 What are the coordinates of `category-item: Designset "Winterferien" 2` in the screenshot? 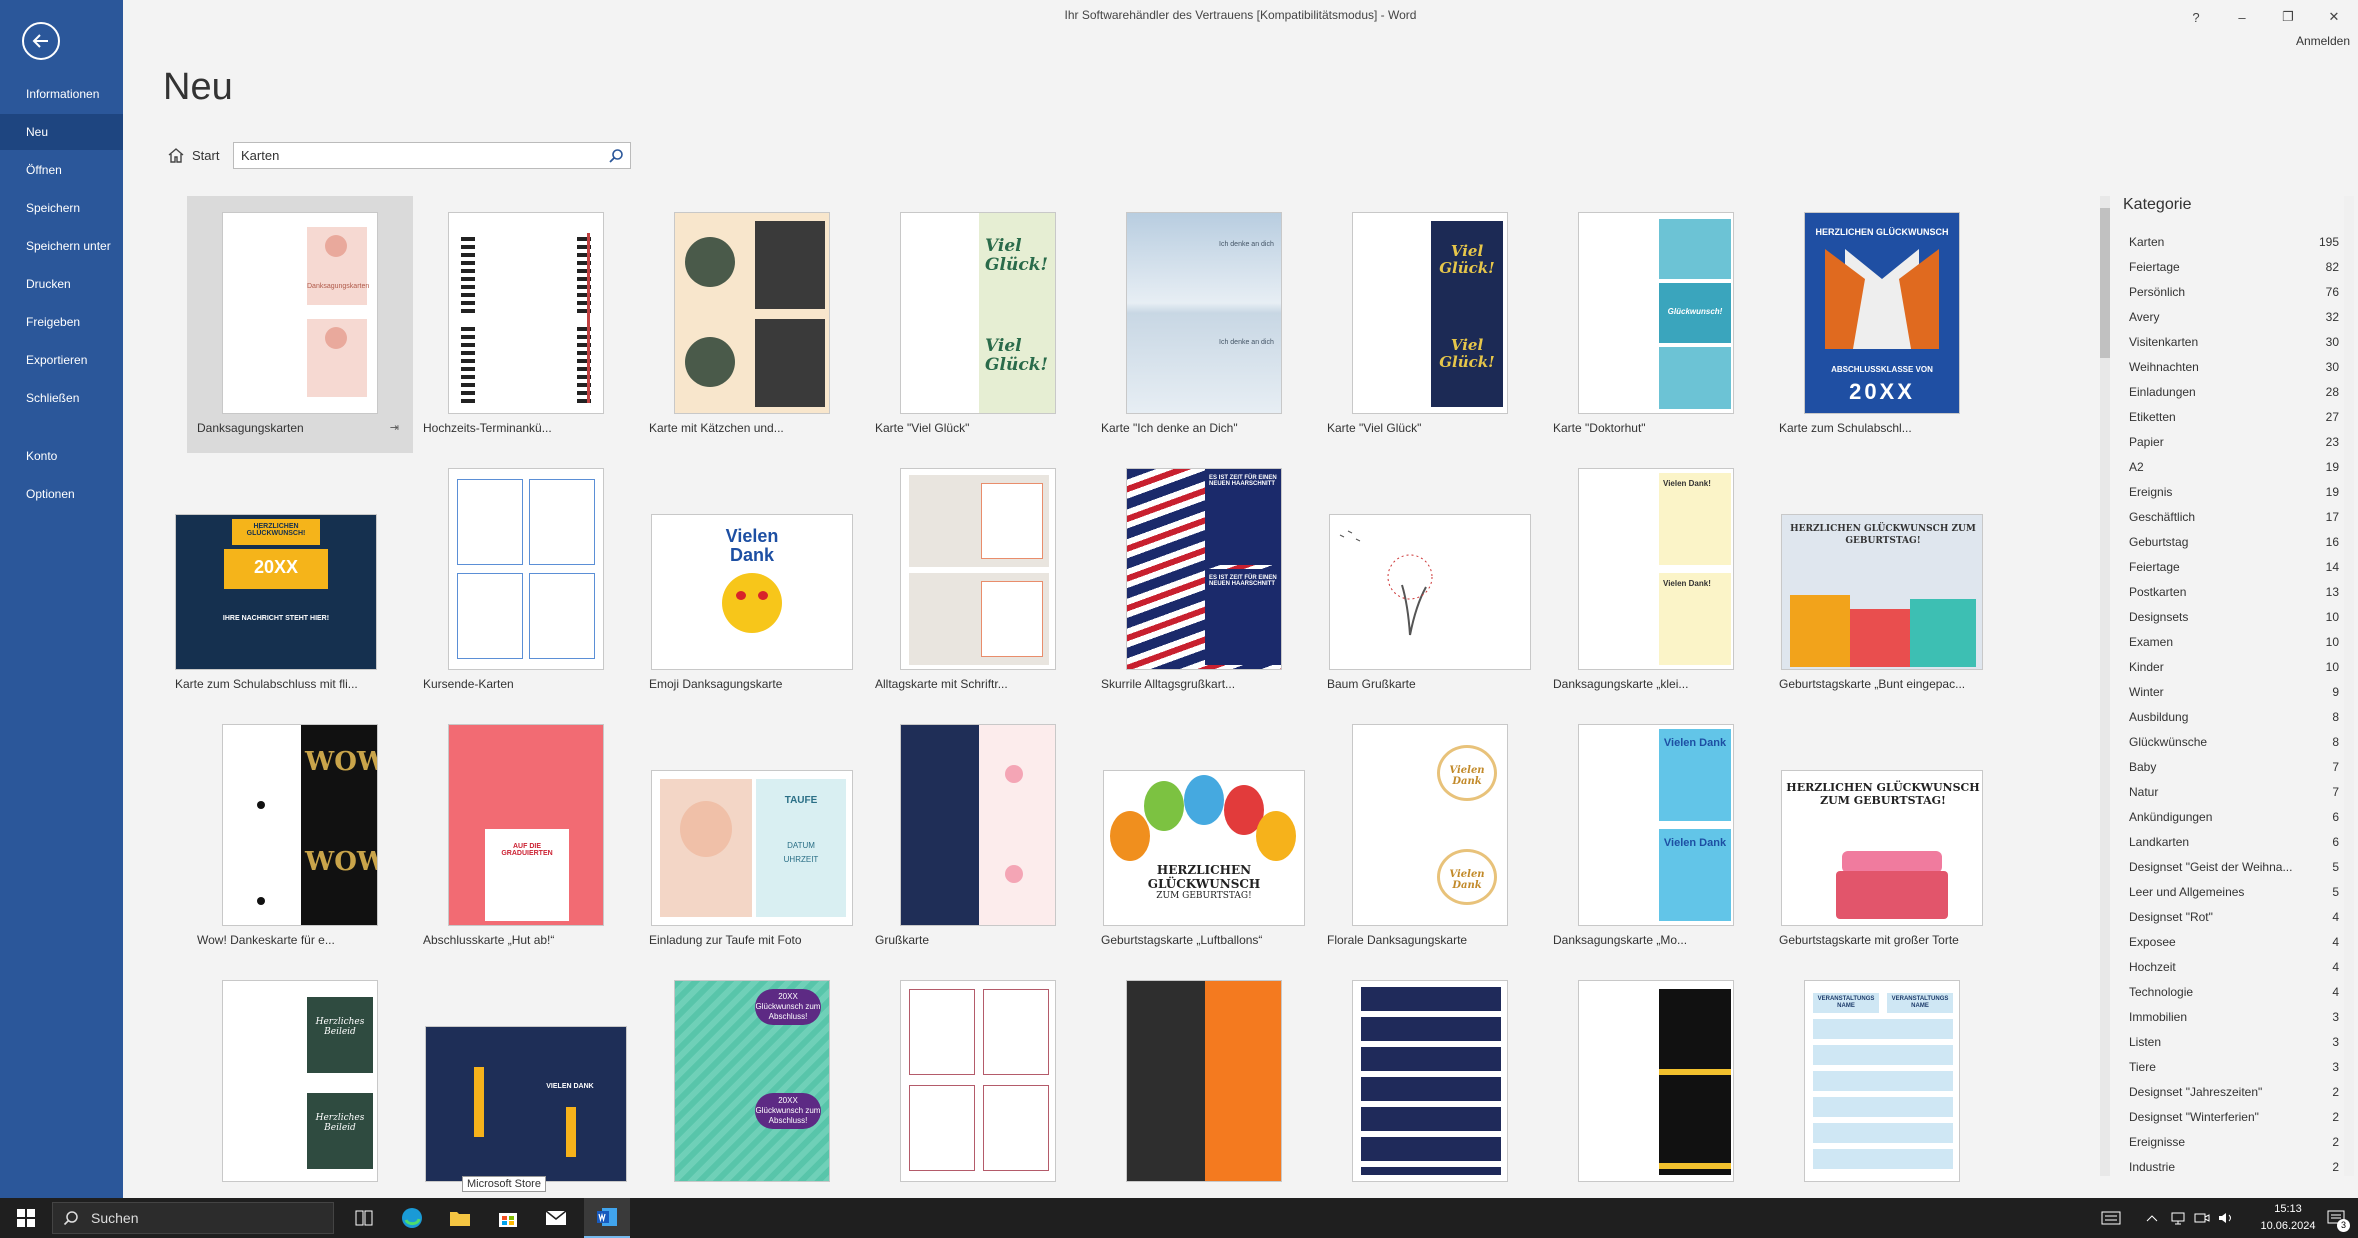 It's located at (2234, 1119).